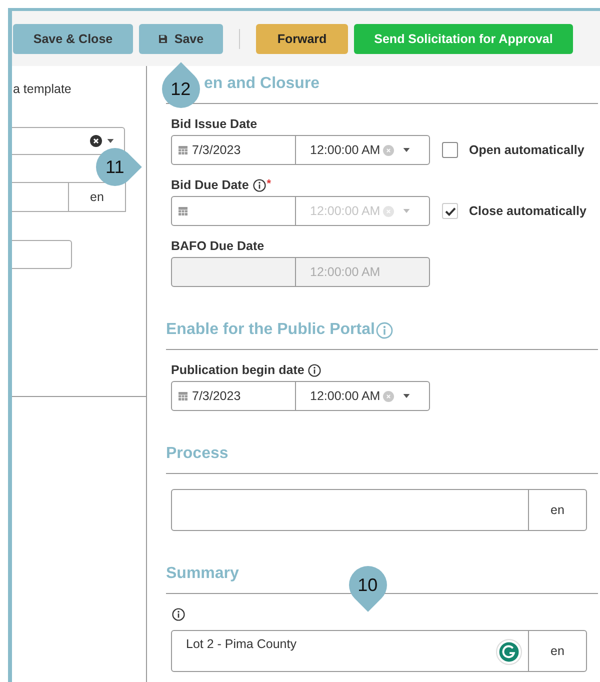  I want to click on section-heading: Process, so click(197, 454).